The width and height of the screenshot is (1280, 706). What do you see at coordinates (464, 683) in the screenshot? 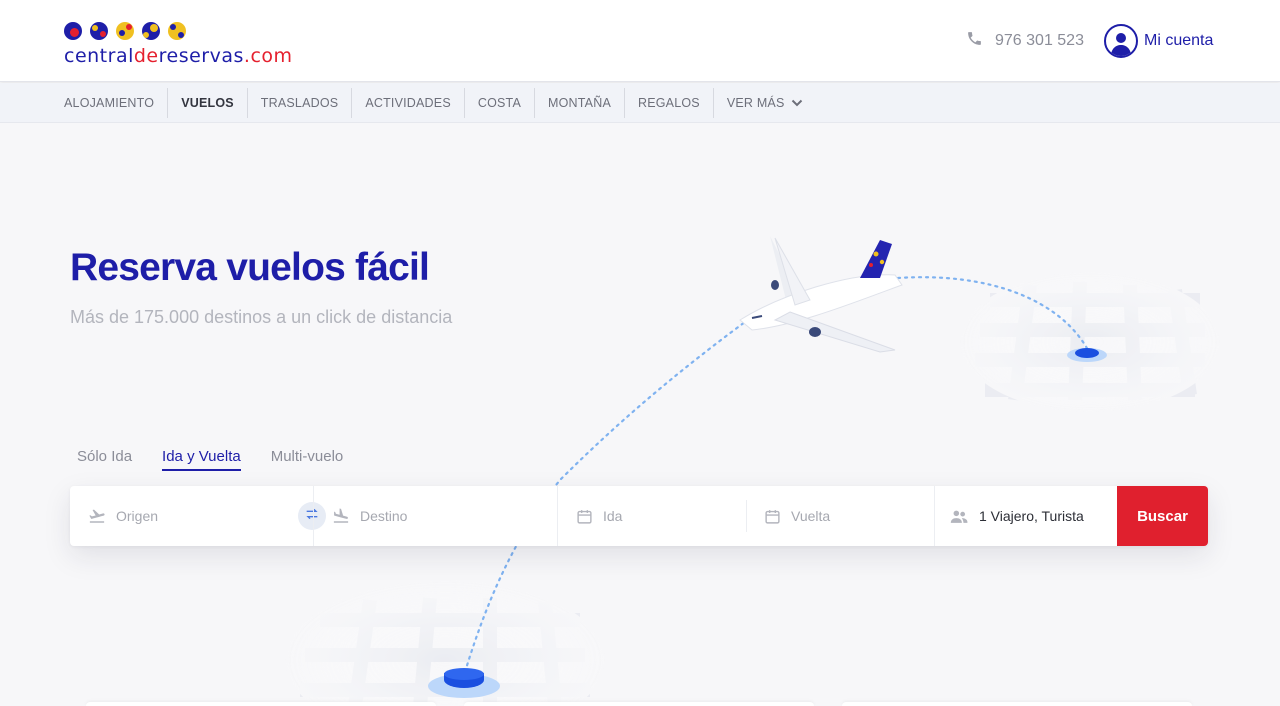
I see `origin-pin-bottom` at bounding box center [464, 683].